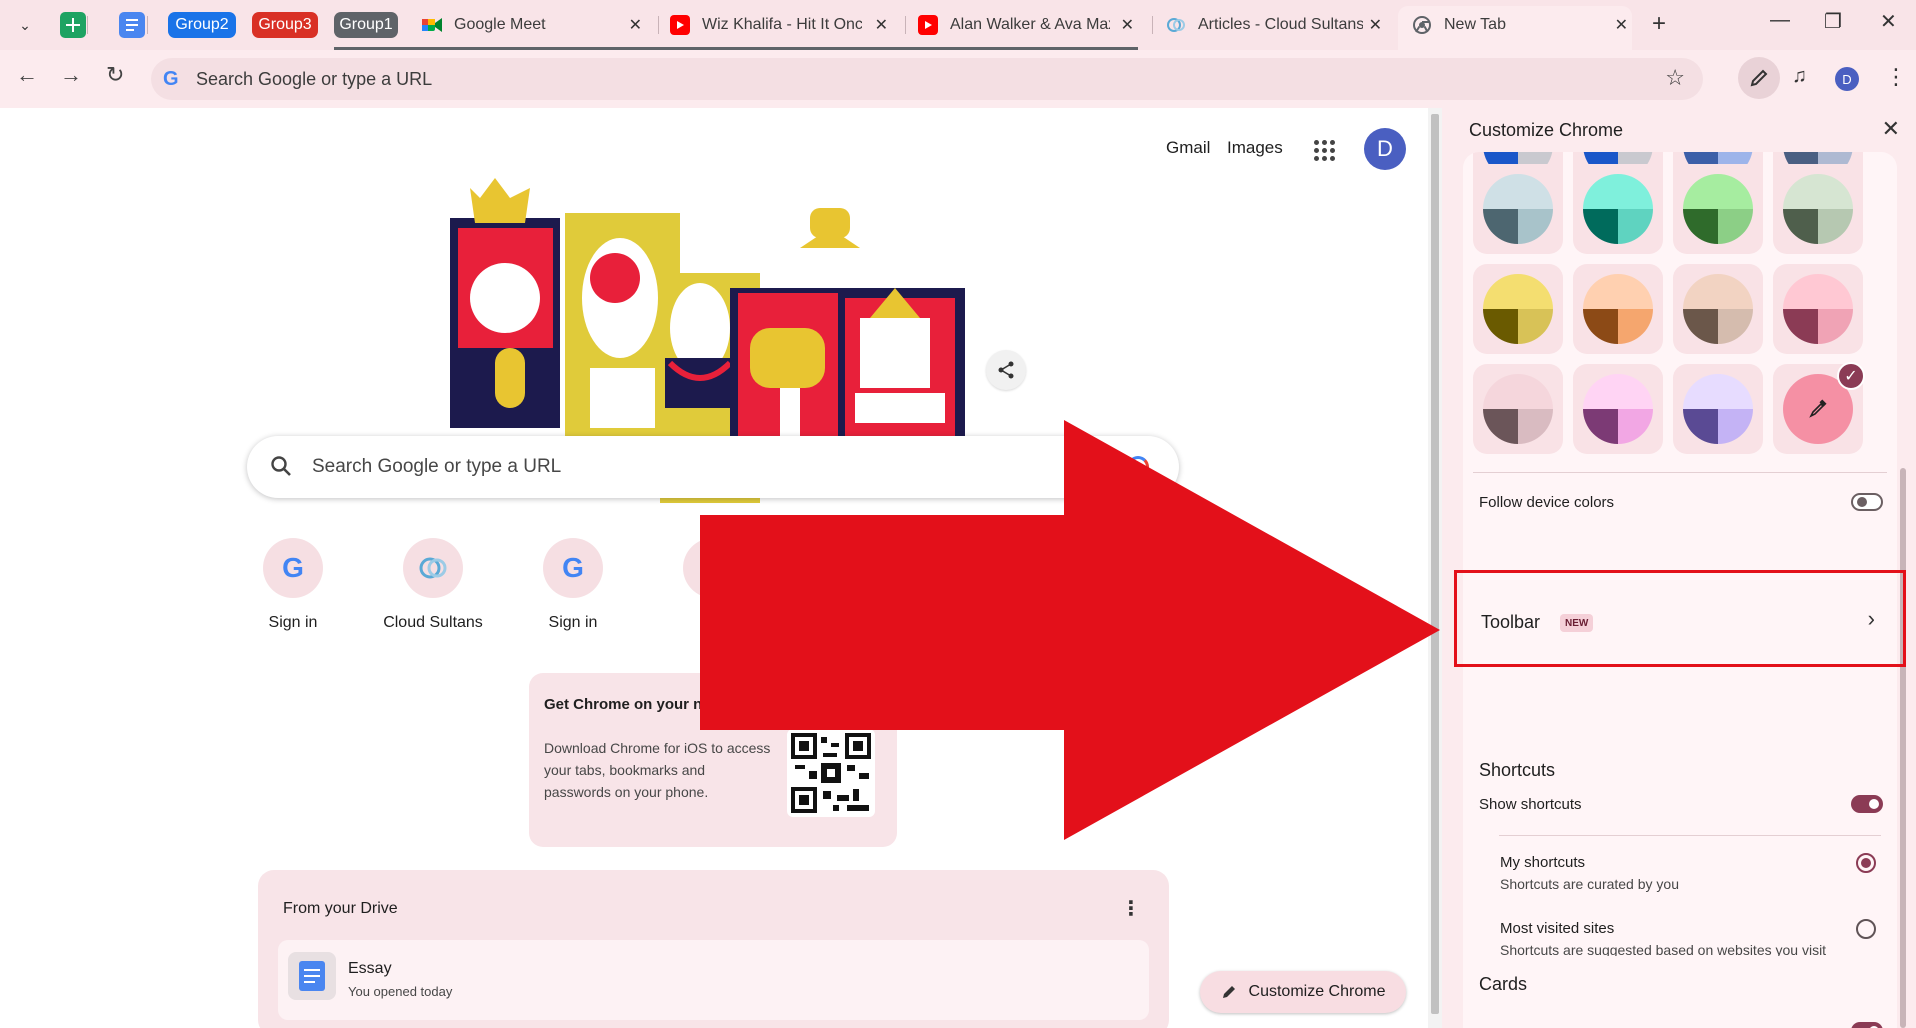  Describe the element at coordinates (1851, 376) in the screenshot. I see `check-icon: ✓` at that location.